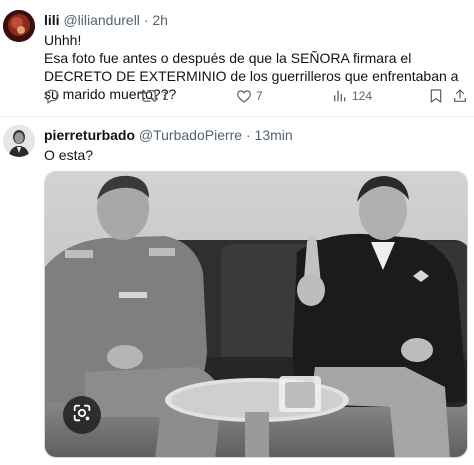  What do you see at coordinates (190, 135) in the screenshot?
I see `user-handle: @TurbadoPierre` at bounding box center [190, 135].